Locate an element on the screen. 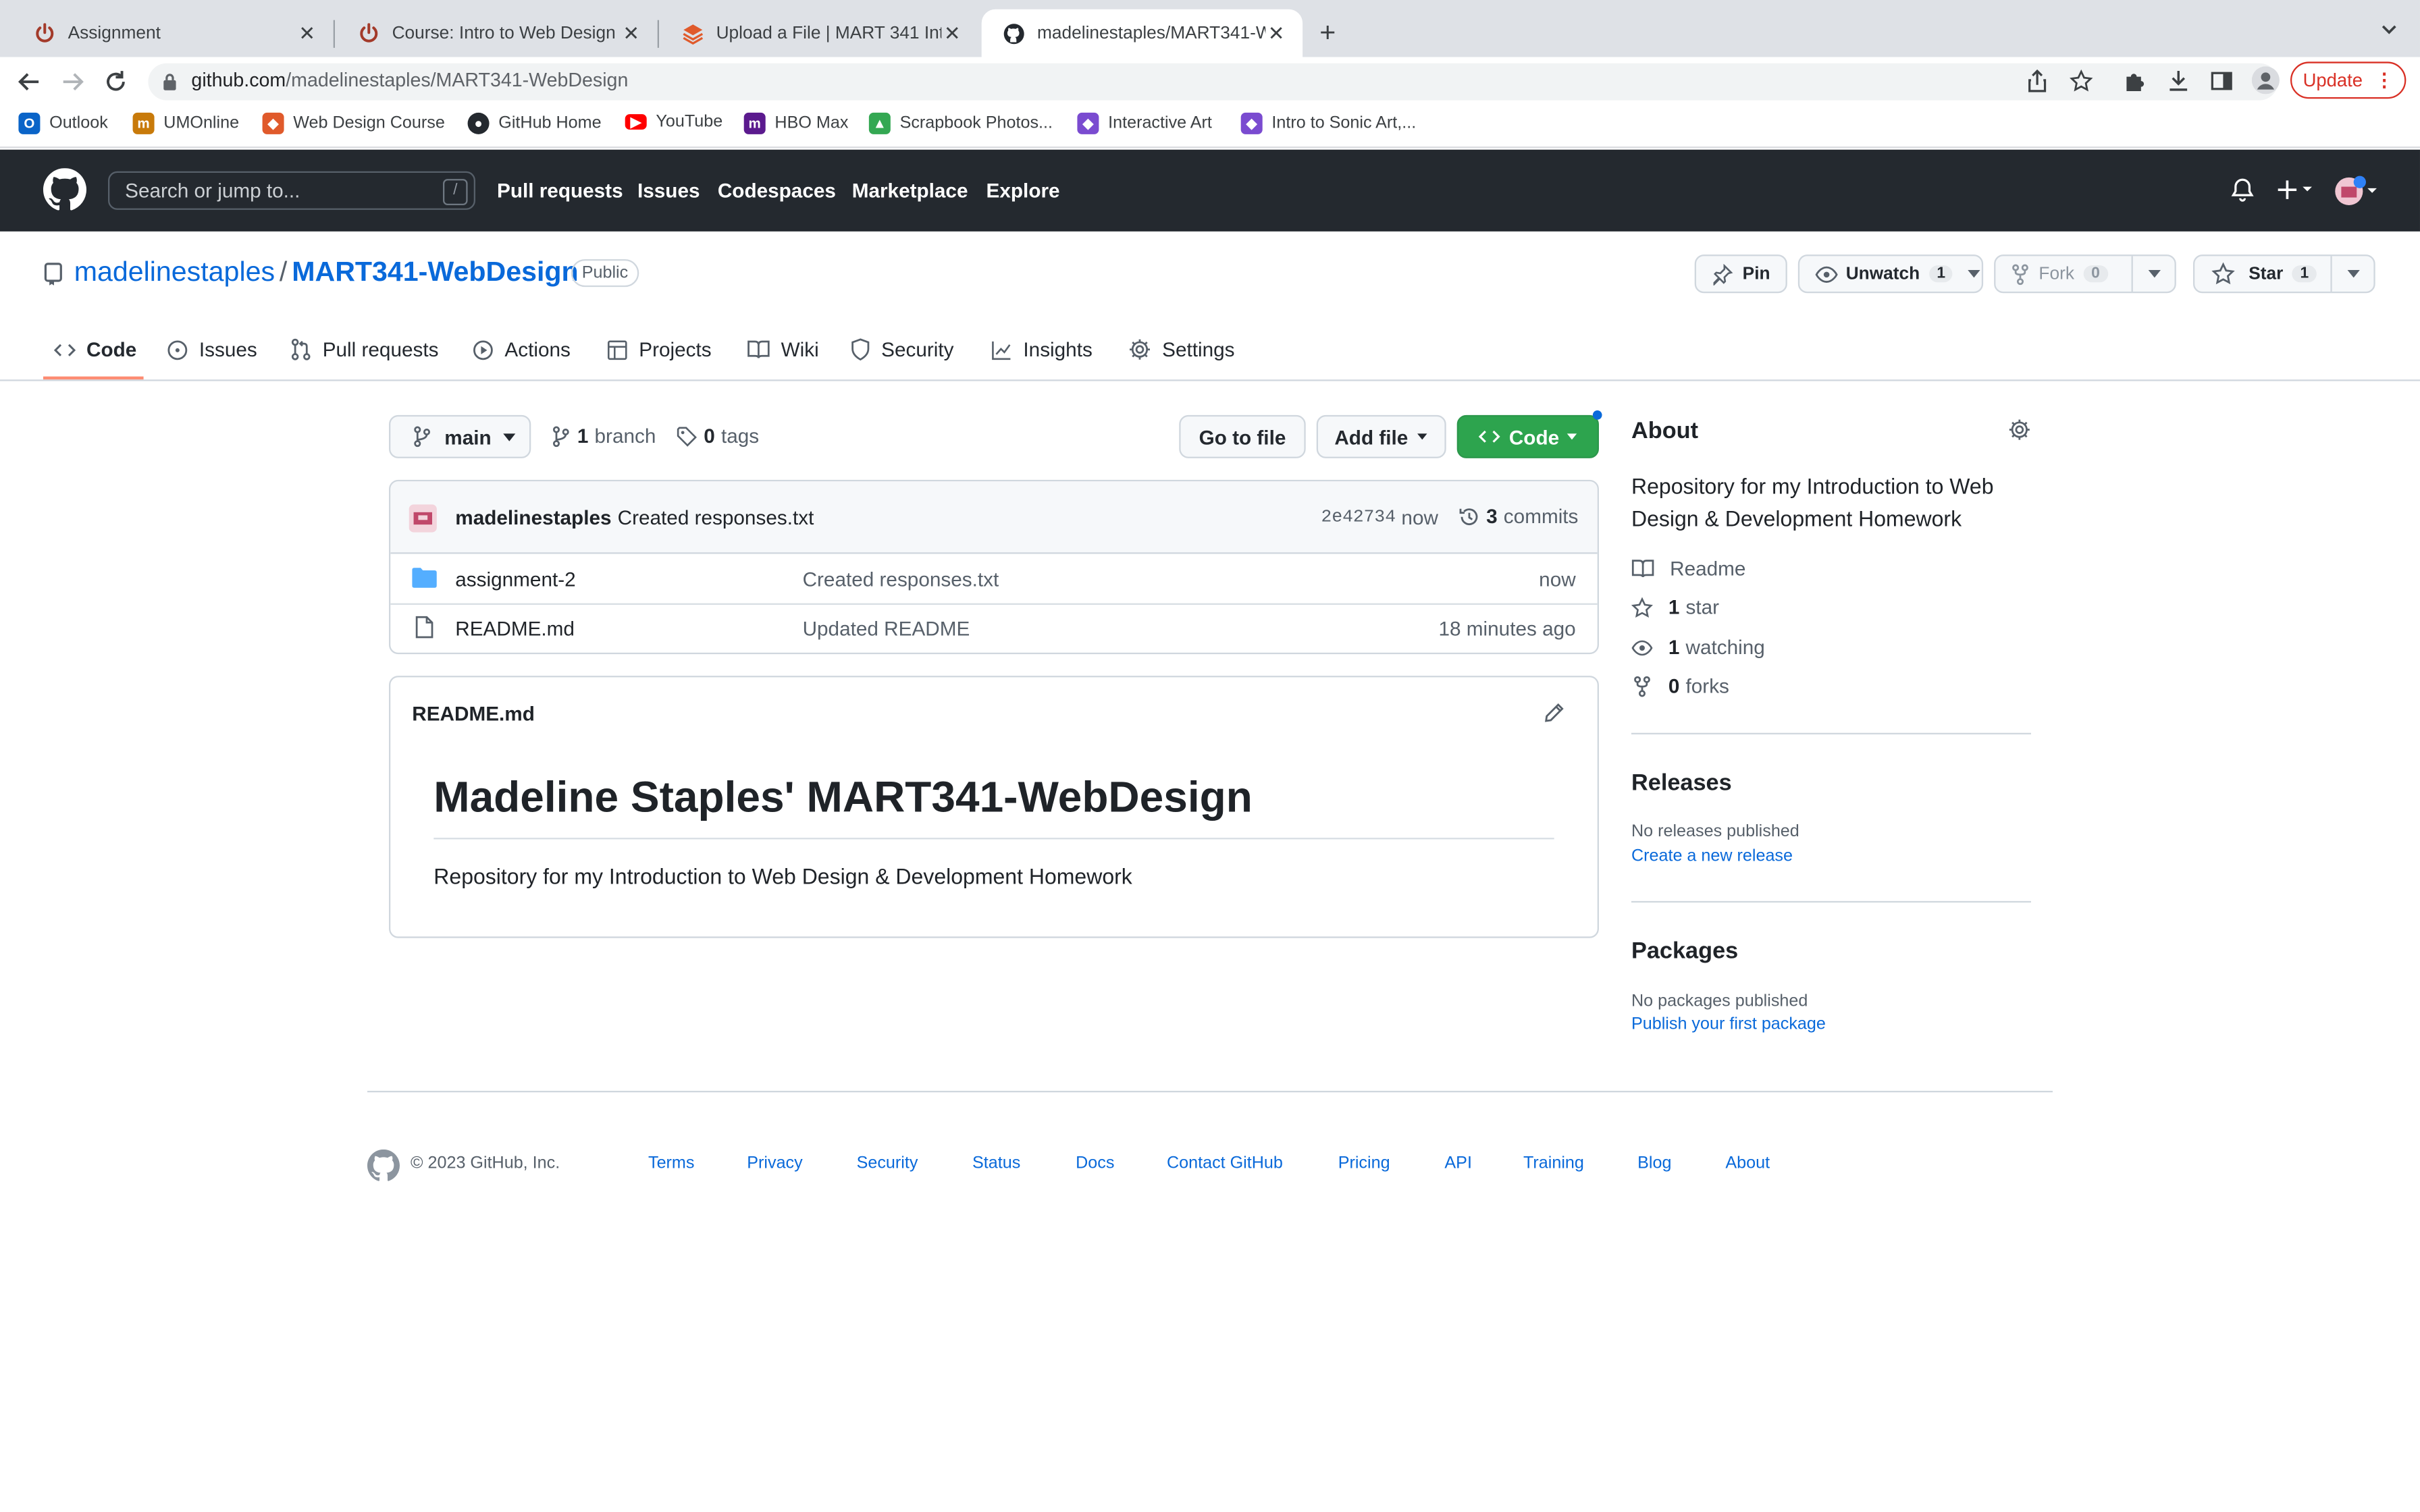 The width and height of the screenshot is (2420, 1512). bell-icon is located at coordinates (2242, 190).